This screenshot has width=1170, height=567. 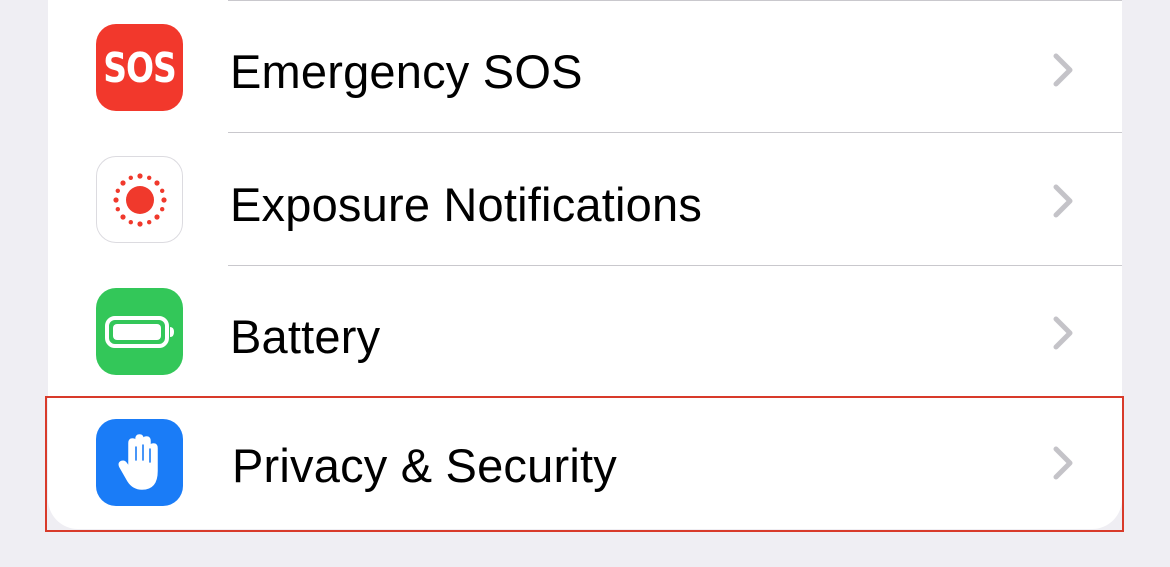 What do you see at coordinates (675, 0) in the screenshot?
I see `top-separator` at bounding box center [675, 0].